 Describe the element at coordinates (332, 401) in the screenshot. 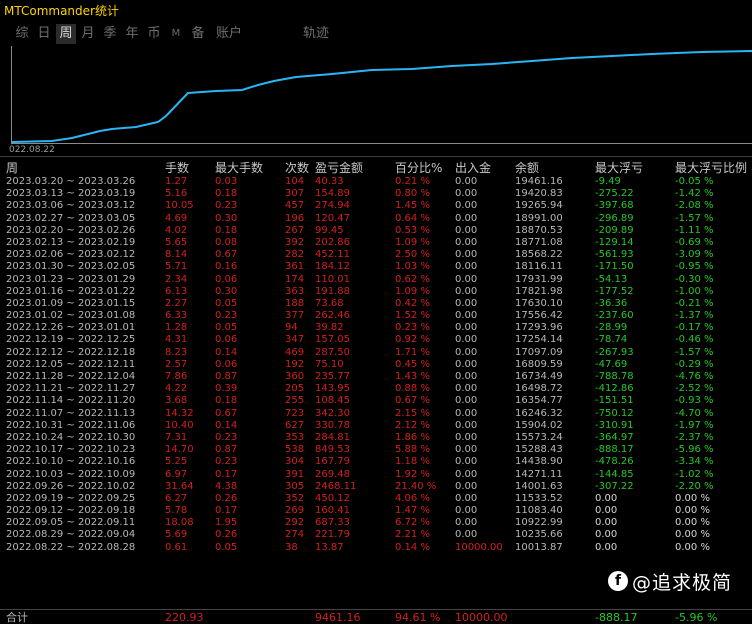

I see `cell-pnl: 108.45` at that location.